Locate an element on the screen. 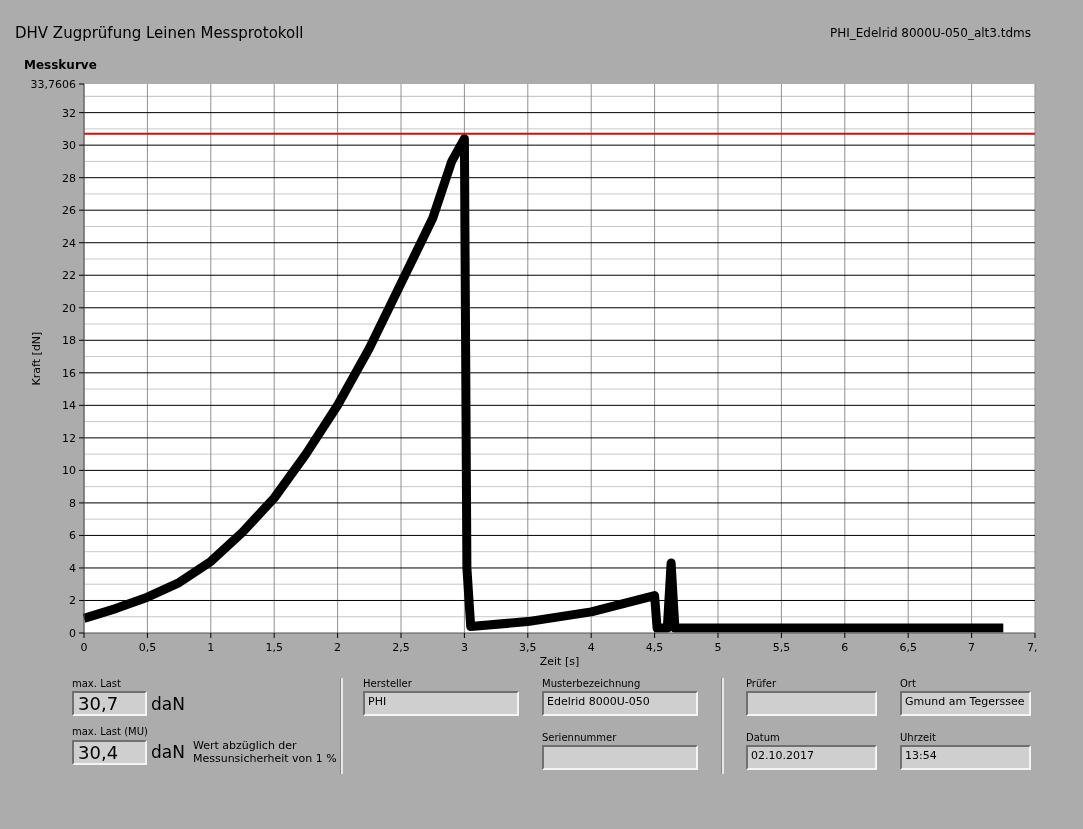 The height and width of the screenshot is (829, 1083). field-label: Hersteller is located at coordinates (388, 683).